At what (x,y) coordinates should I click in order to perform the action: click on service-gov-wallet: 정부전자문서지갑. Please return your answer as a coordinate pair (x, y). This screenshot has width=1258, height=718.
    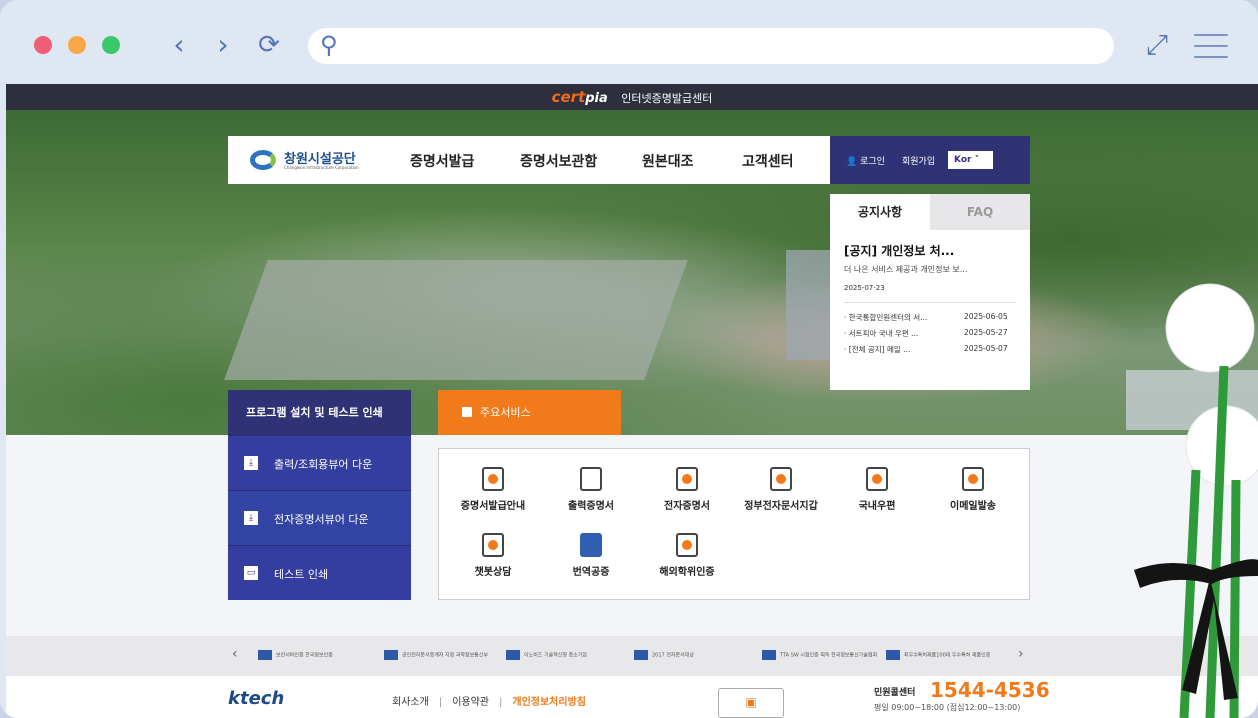
    Looking at the image, I should click on (781, 489).